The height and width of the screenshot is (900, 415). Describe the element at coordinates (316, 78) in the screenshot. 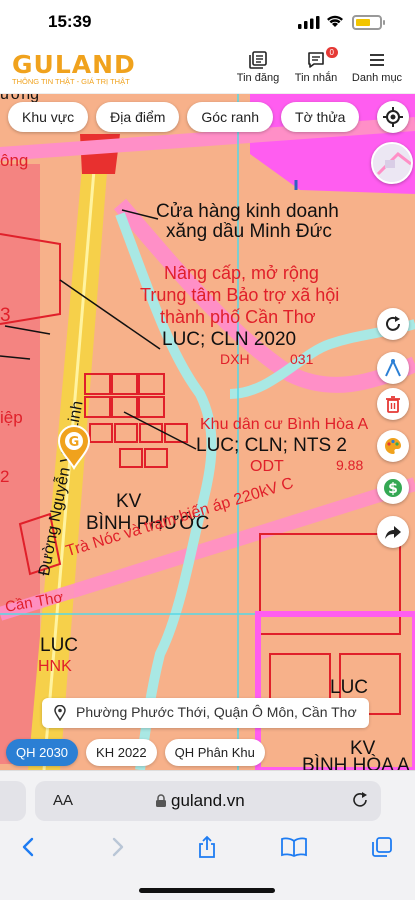

I see `nav-messages-label: Tin nhắn` at that location.